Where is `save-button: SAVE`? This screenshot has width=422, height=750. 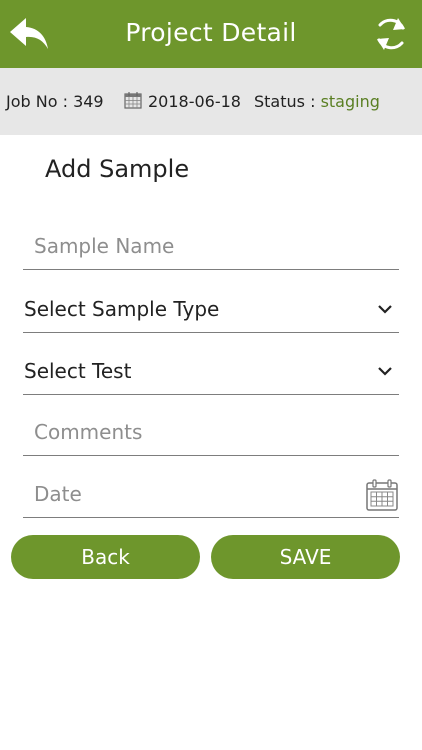 save-button: SAVE is located at coordinates (305, 557).